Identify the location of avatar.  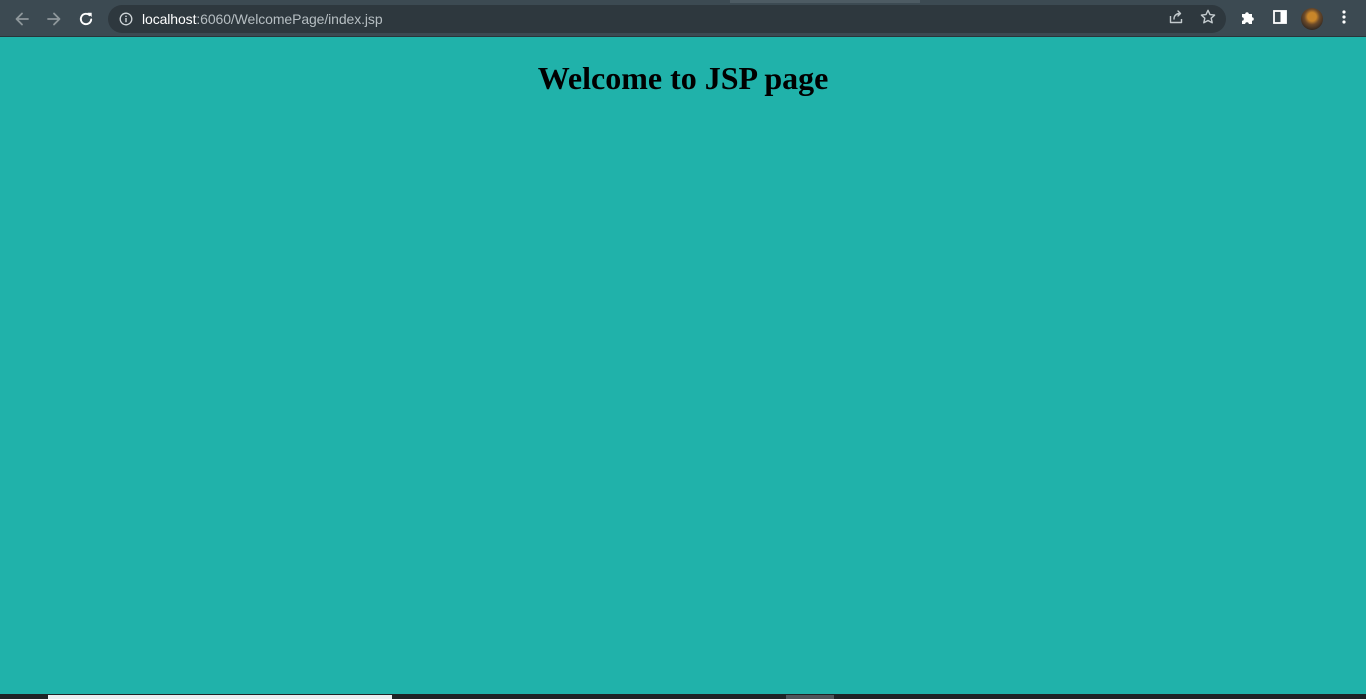
(1312, 19).